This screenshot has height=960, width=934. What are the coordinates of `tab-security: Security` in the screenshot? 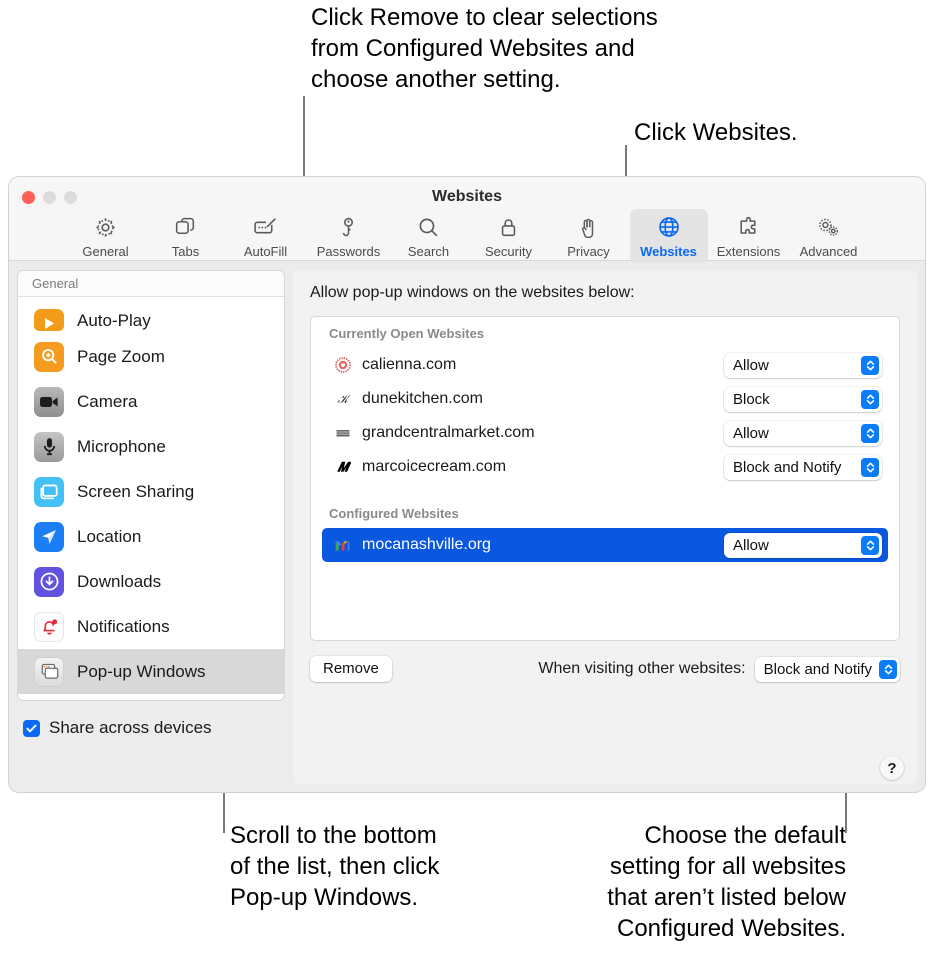 It's located at (509, 236).